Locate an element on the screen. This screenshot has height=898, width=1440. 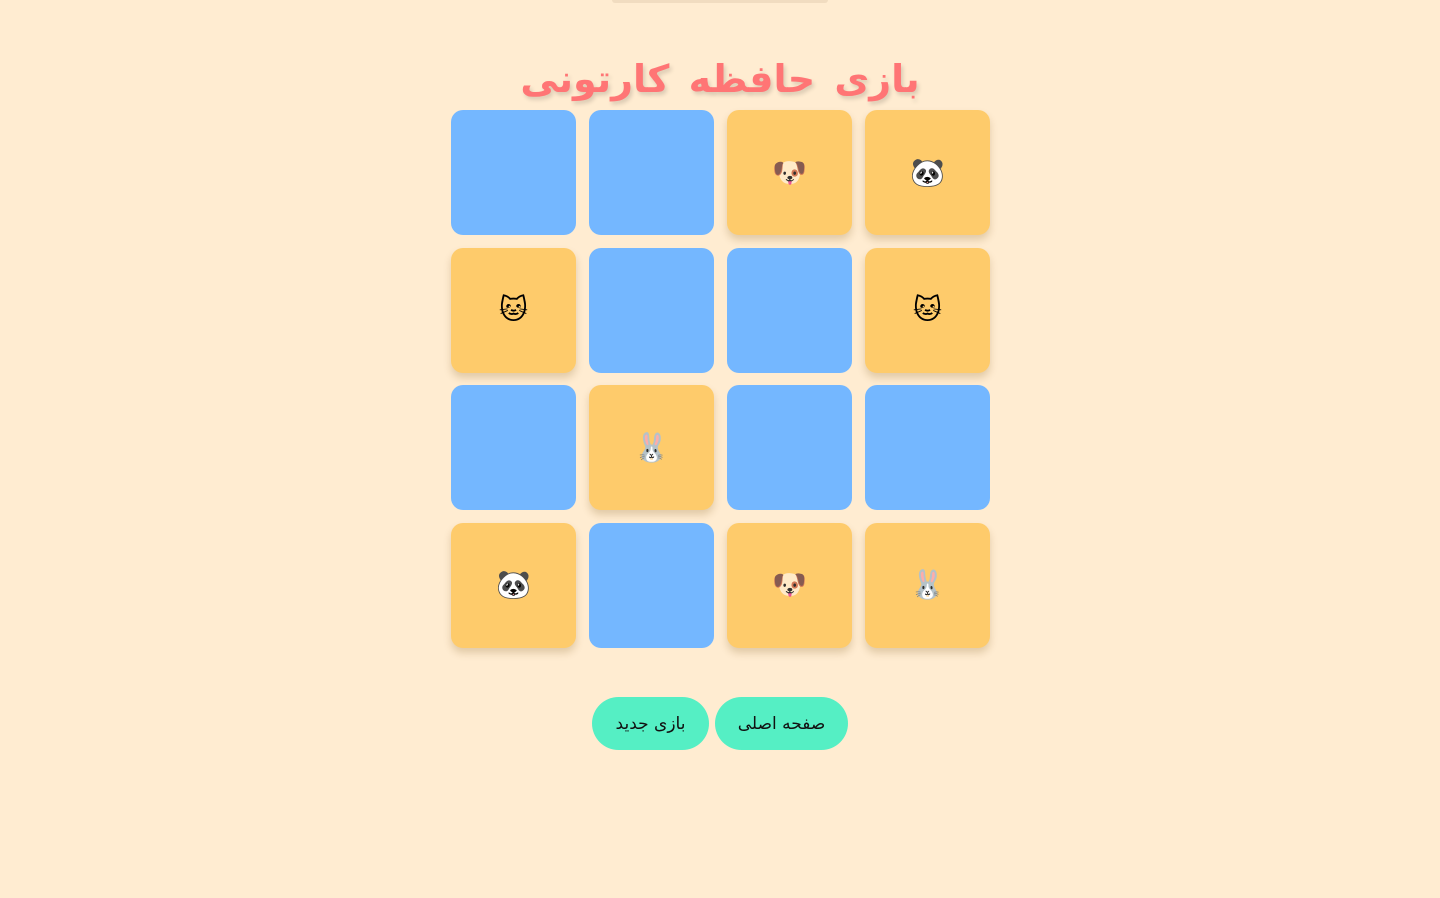
action-buttons: صفحه اصلی بازی جدید is located at coordinates (720, 723).